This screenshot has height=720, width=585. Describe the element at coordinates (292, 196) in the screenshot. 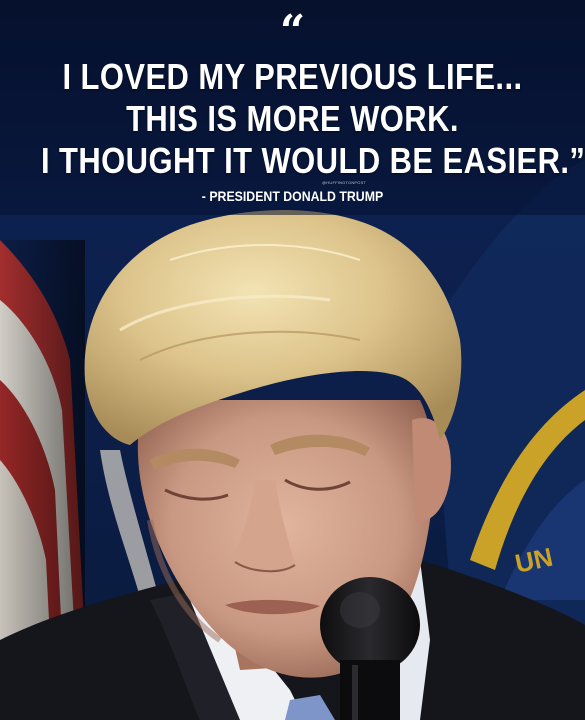

I see `quote-attribution: - PRESIDENT DONALD TRUMP` at that location.